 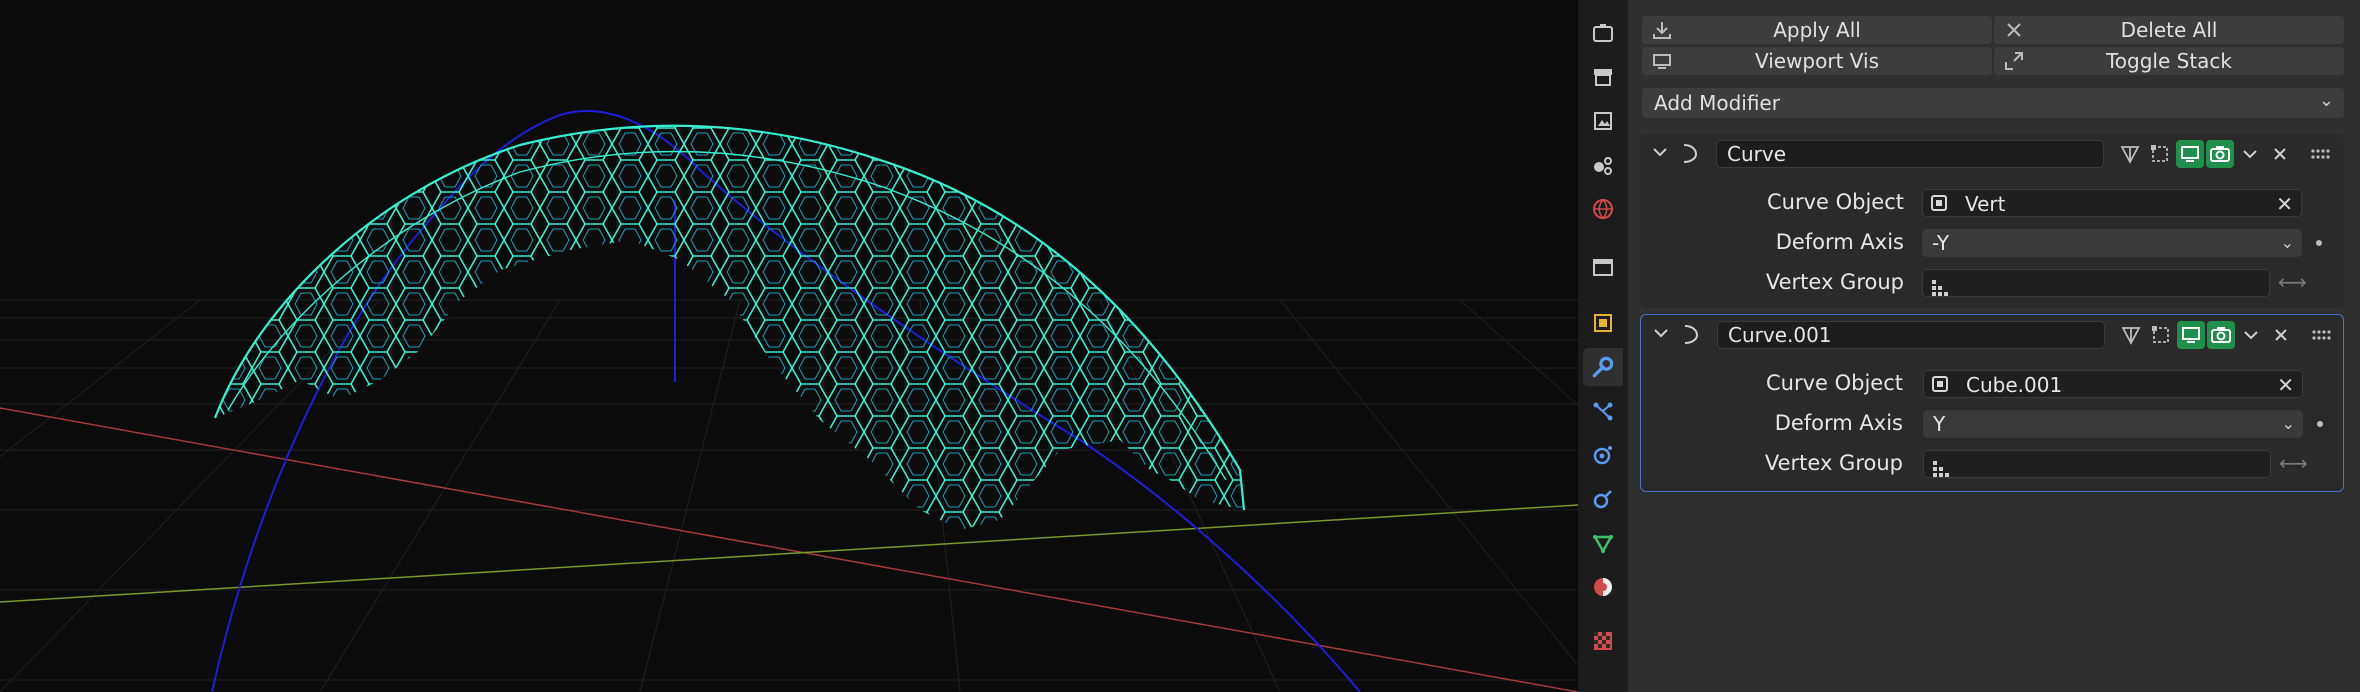 I want to click on delete-all-button: Delete All, so click(x=2169, y=30).